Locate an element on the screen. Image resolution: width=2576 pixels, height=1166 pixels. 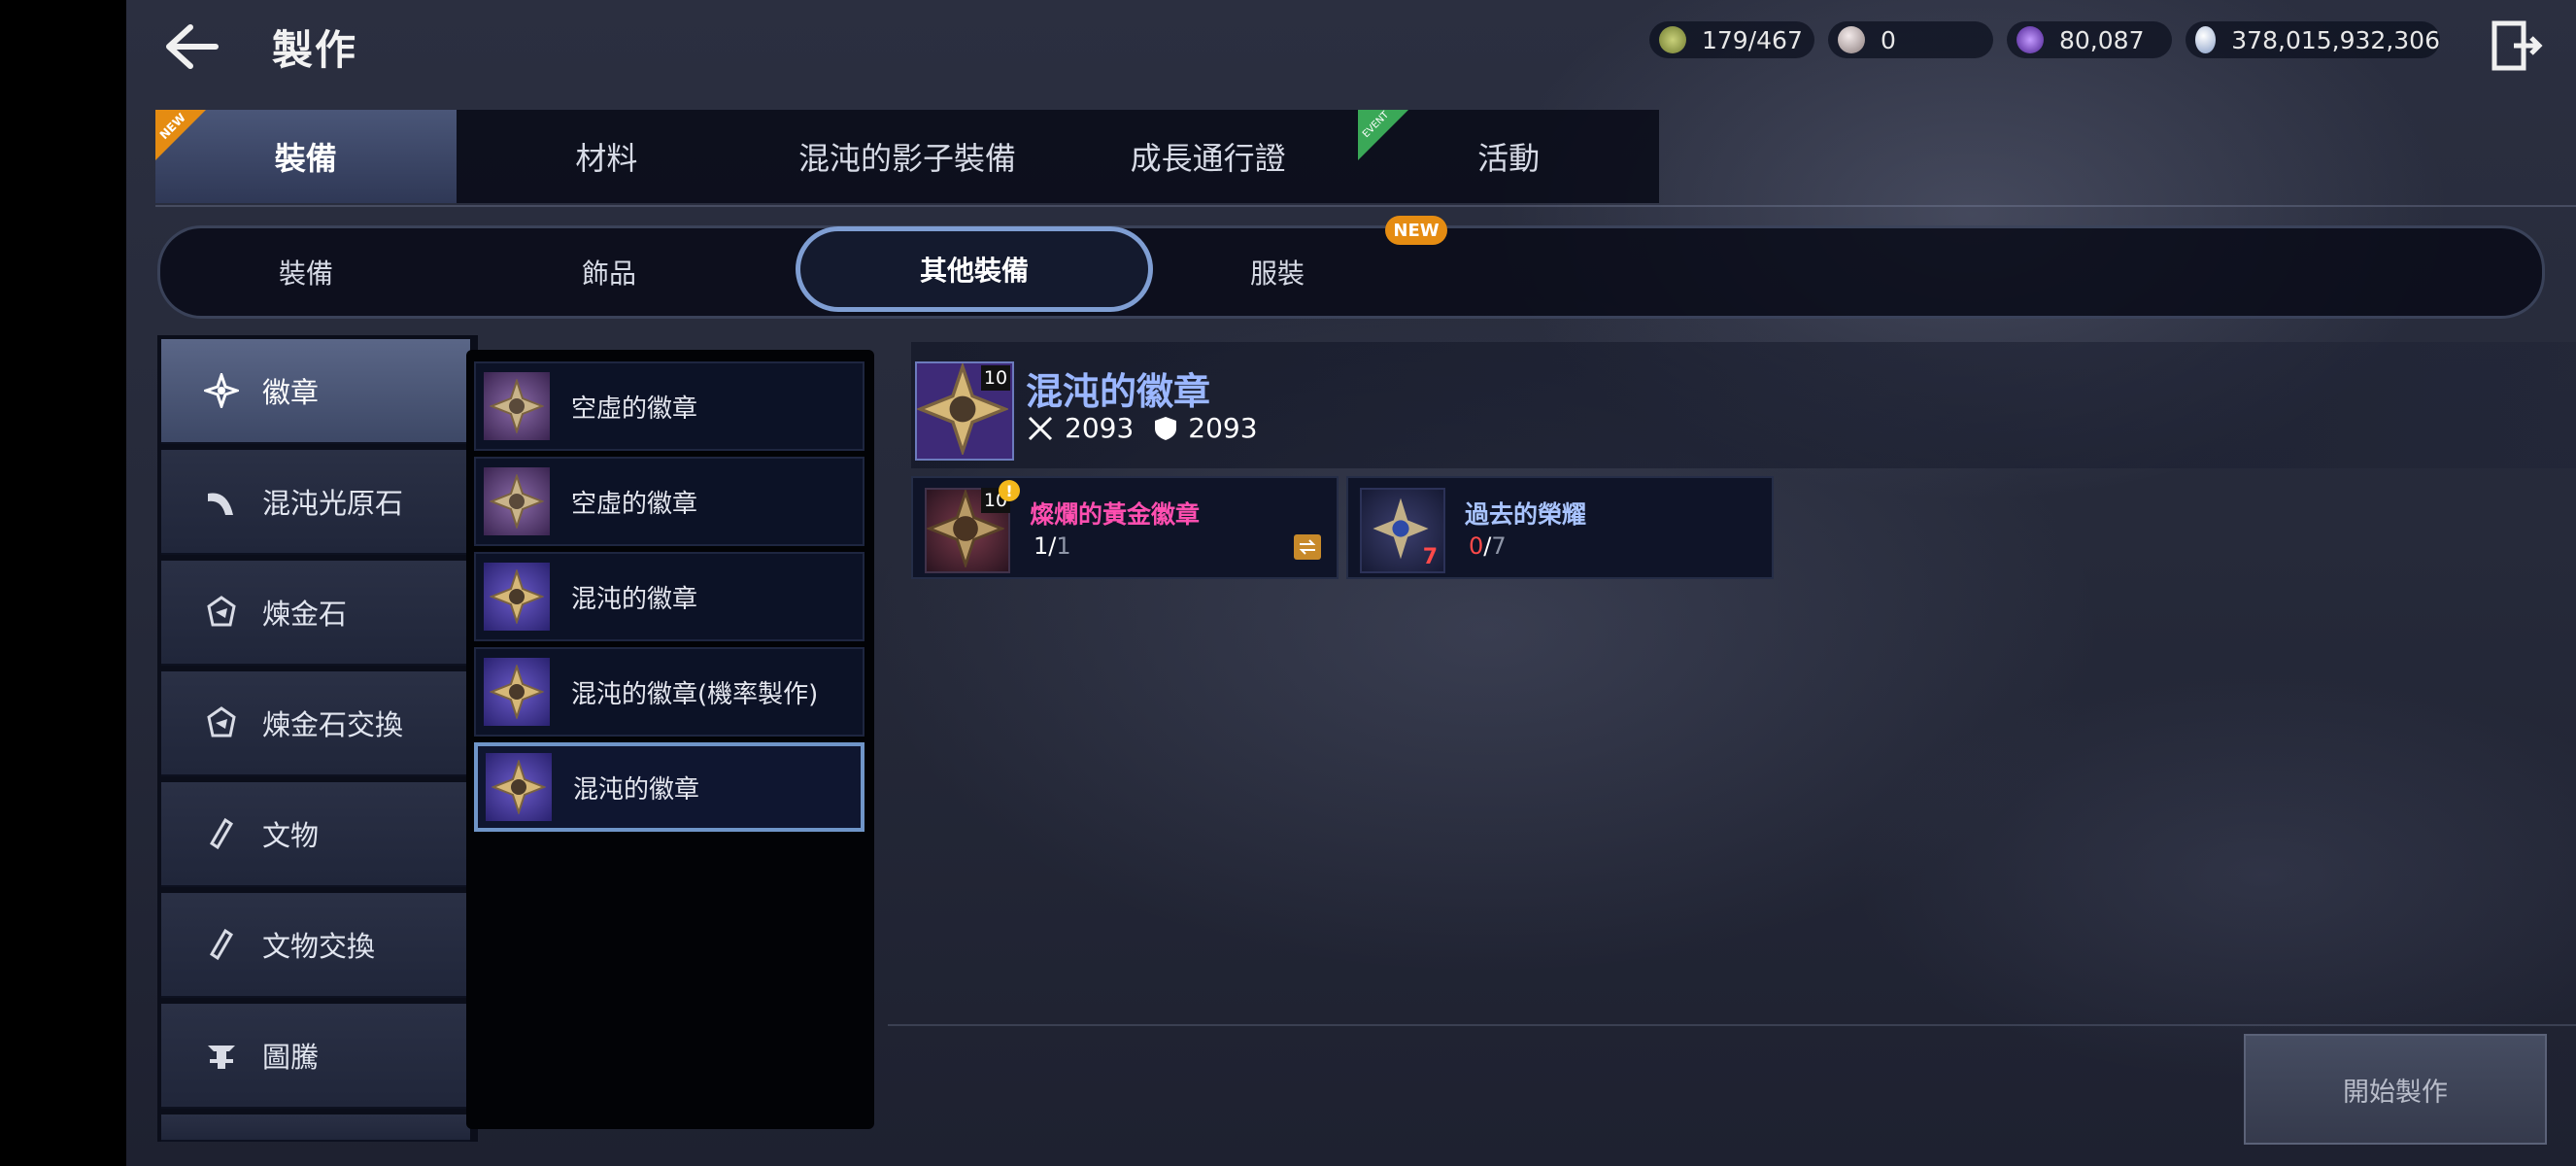
dark-crystal-resource: 80,087 is located at coordinates (2089, 39).